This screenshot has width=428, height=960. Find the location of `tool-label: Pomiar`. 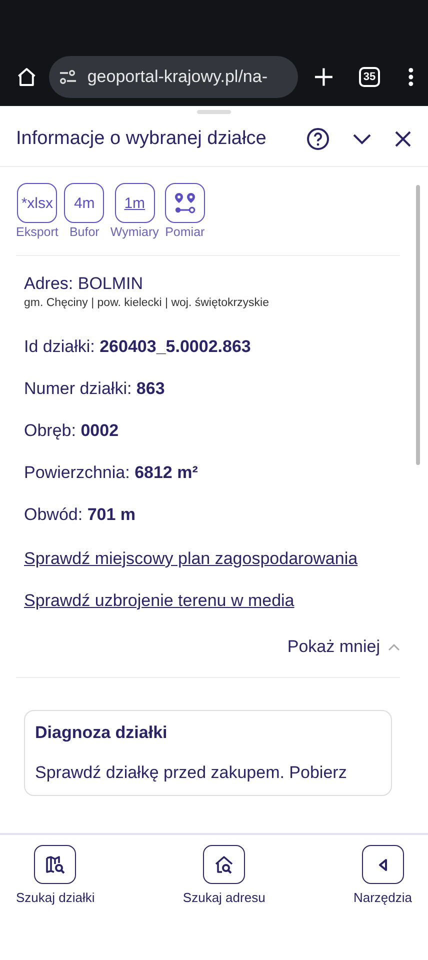

tool-label: Pomiar is located at coordinates (185, 232).